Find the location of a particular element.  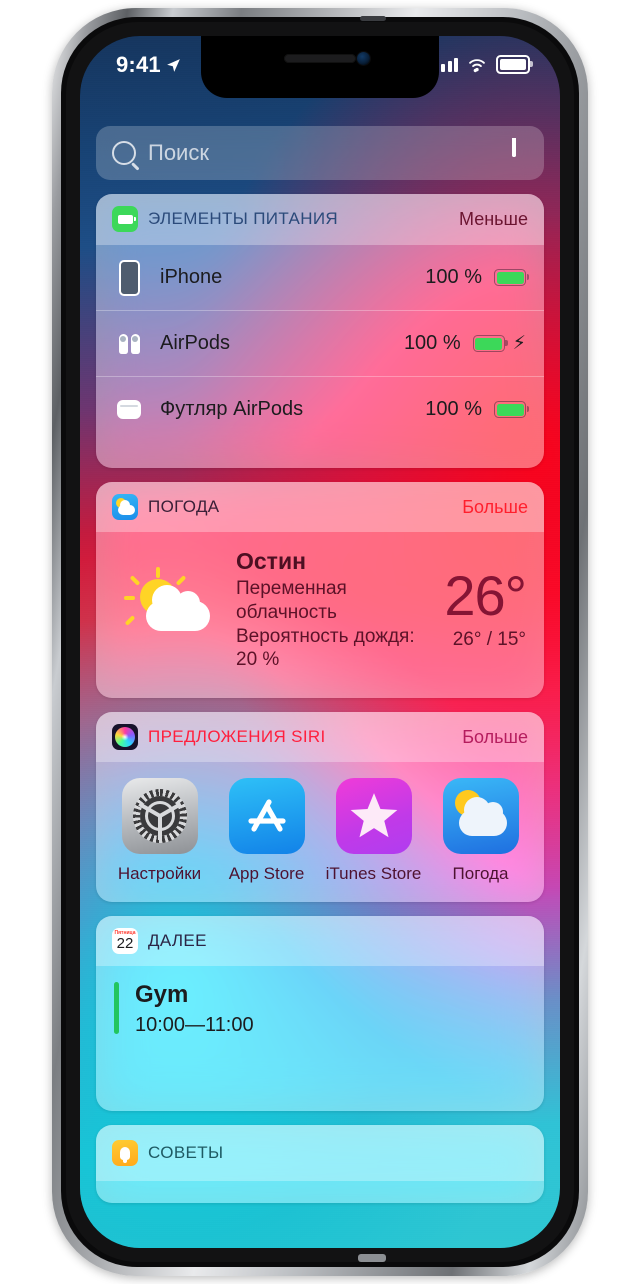

siri-app-grid: Настройки App Store iTunes Store Погода is located at coordinates (320, 832).